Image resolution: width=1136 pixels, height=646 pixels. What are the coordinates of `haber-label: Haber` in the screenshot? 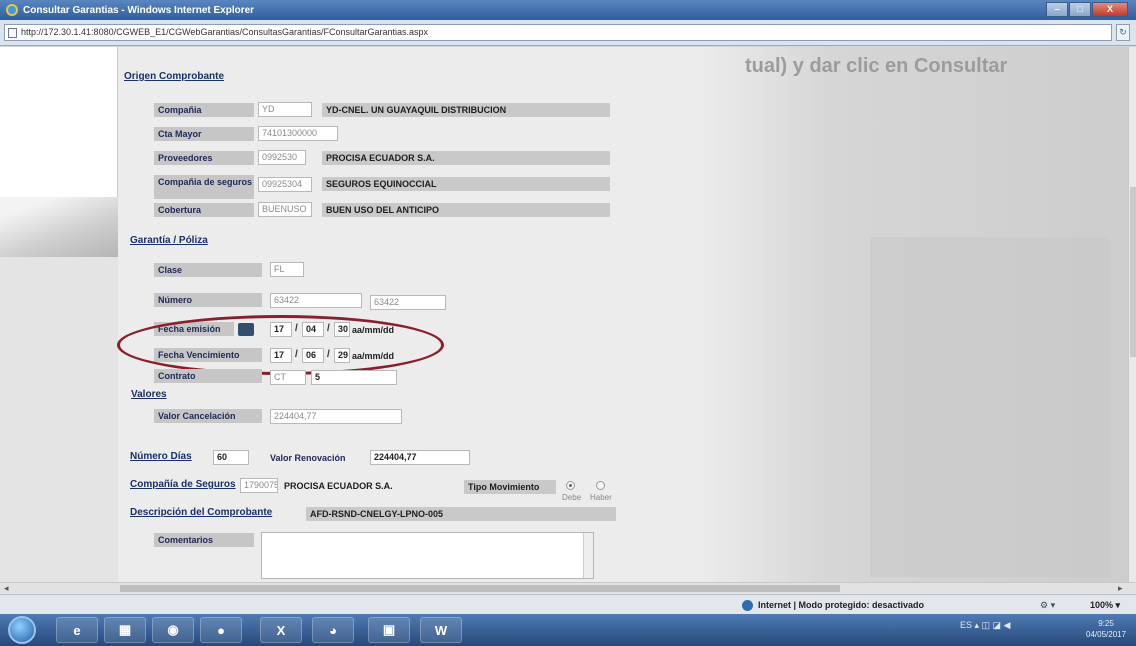 It's located at (601, 497).